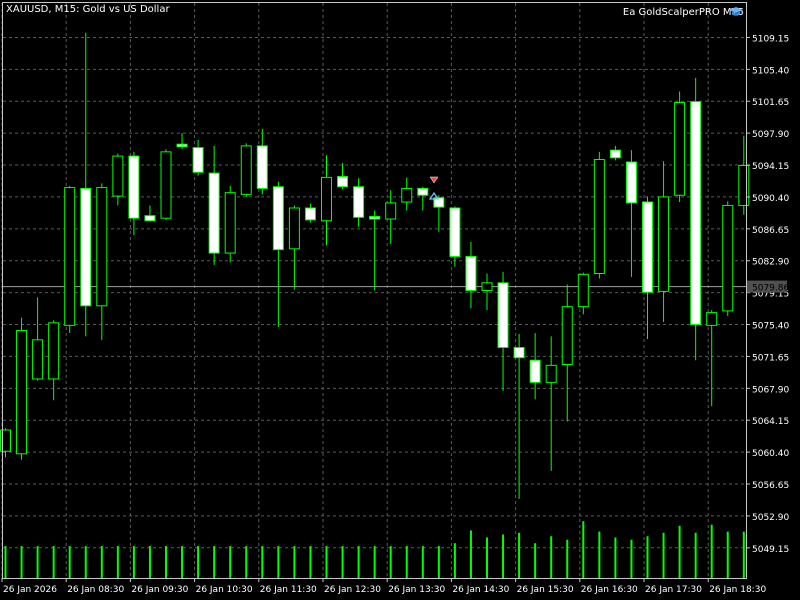  What do you see at coordinates (770, 327) in the screenshot?
I see `price-label: 5075.40` at bounding box center [770, 327].